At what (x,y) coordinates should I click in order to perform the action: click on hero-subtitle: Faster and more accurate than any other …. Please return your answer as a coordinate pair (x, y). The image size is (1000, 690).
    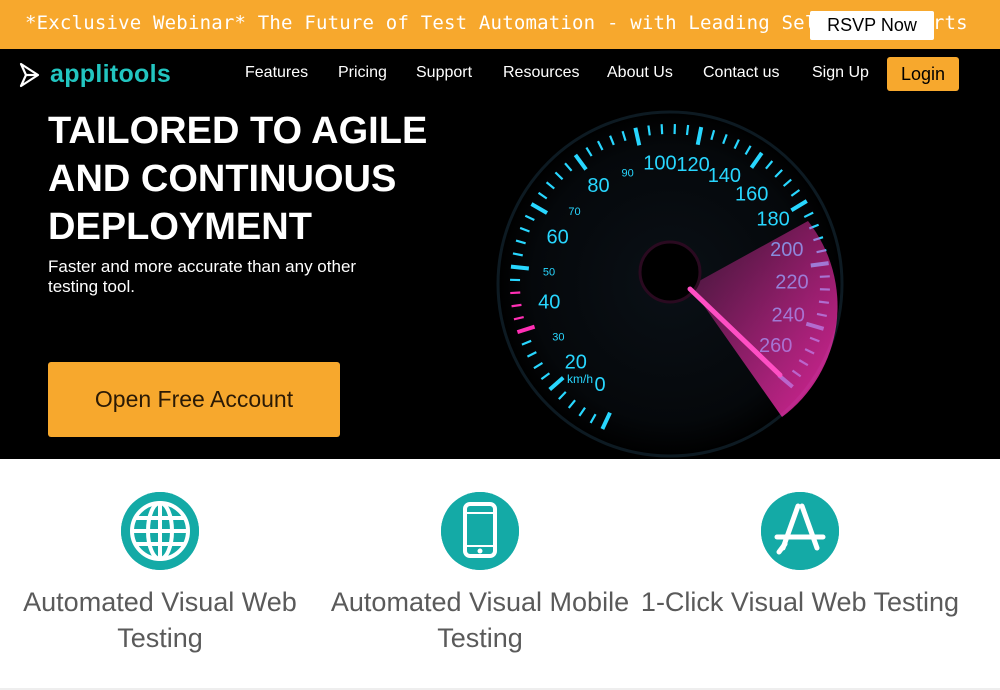
    Looking at the image, I should click on (202, 276).